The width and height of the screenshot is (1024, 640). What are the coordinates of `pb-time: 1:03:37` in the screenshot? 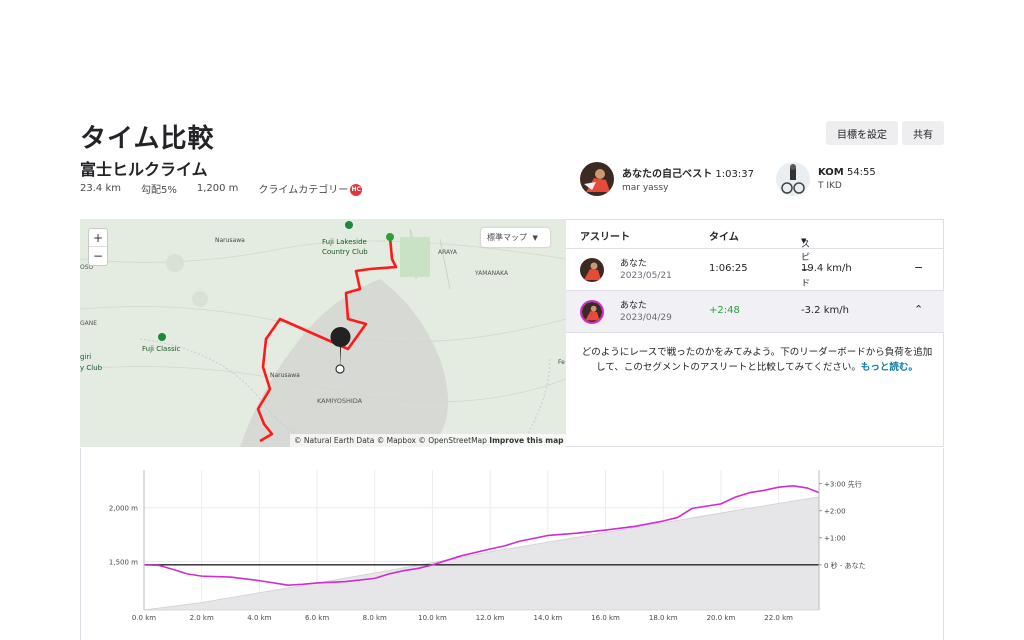 It's located at (734, 174).